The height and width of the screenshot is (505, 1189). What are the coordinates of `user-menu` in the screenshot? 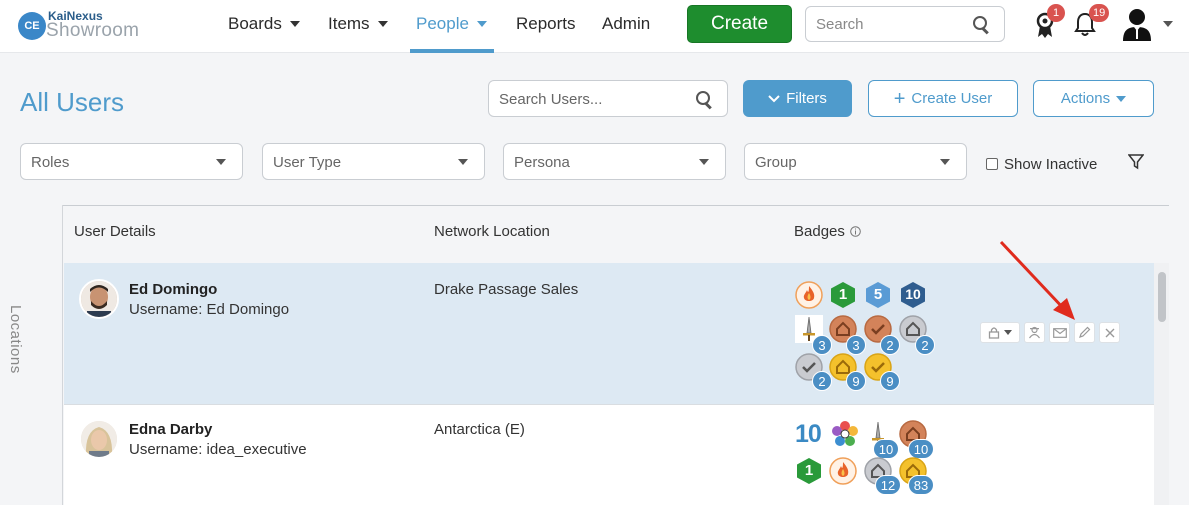 It's located at (1148, 25).